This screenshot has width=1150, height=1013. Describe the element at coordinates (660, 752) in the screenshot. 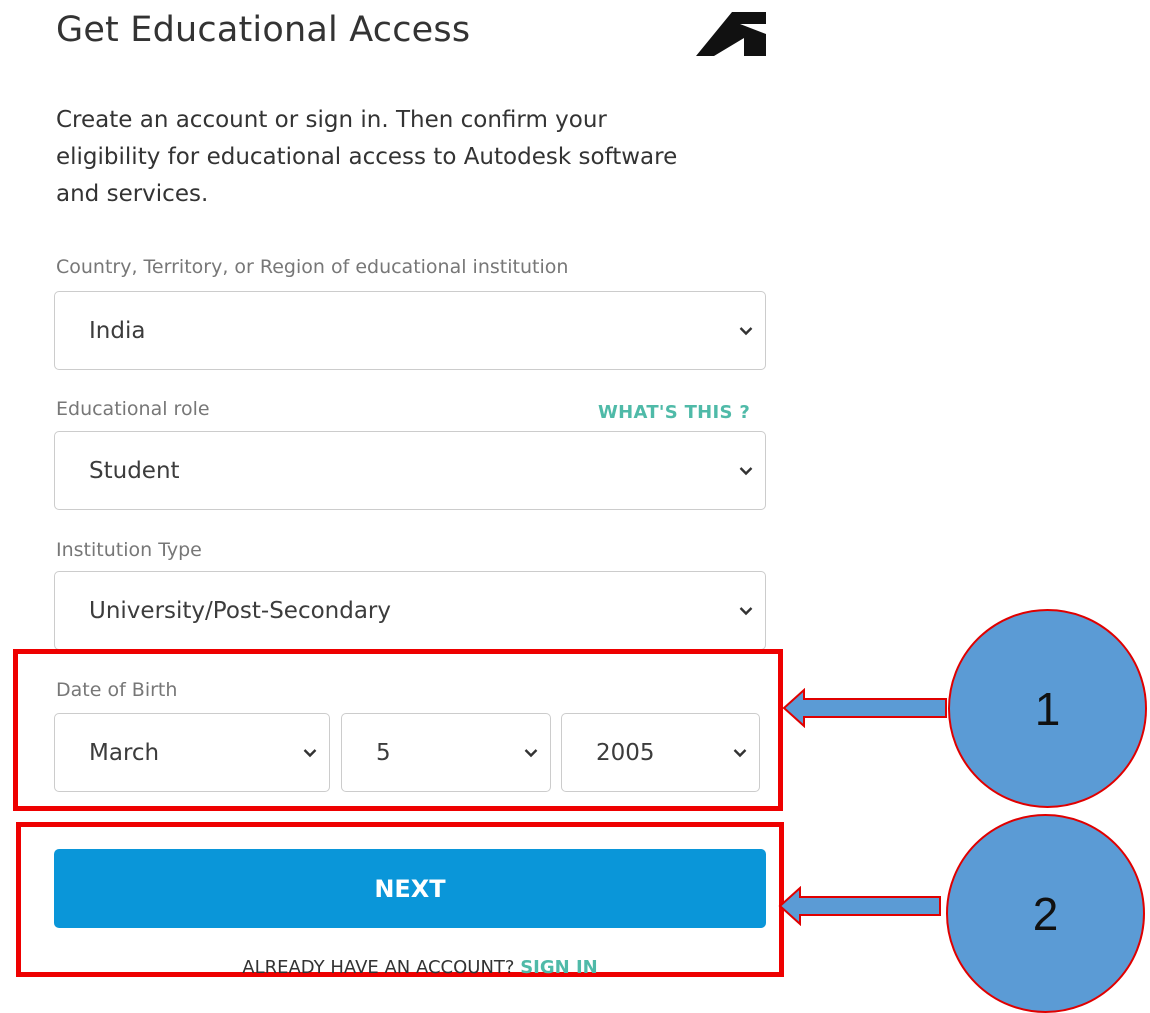

I see `dob-year-select: 2005` at that location.